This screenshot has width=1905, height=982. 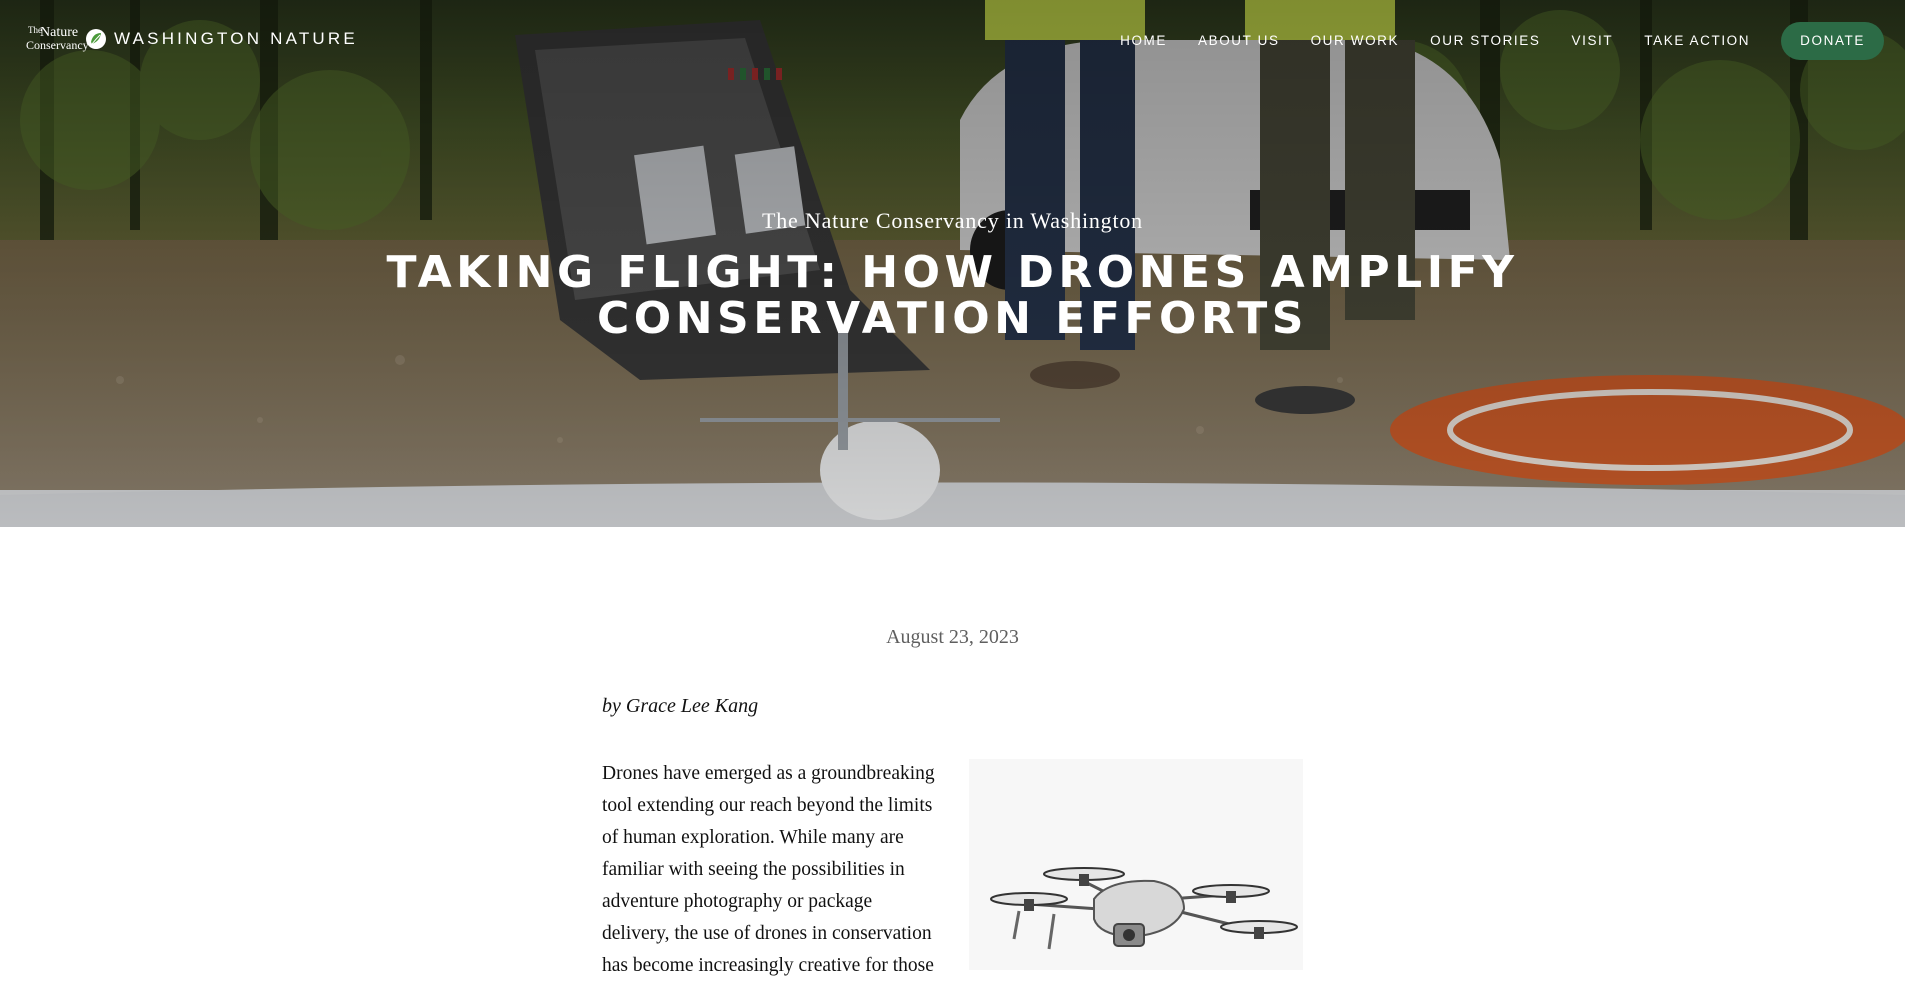 What do you see at coordinates (1144, 908) in the screenshot?
I see `drone-icon` at bounding box center [1144, 908].